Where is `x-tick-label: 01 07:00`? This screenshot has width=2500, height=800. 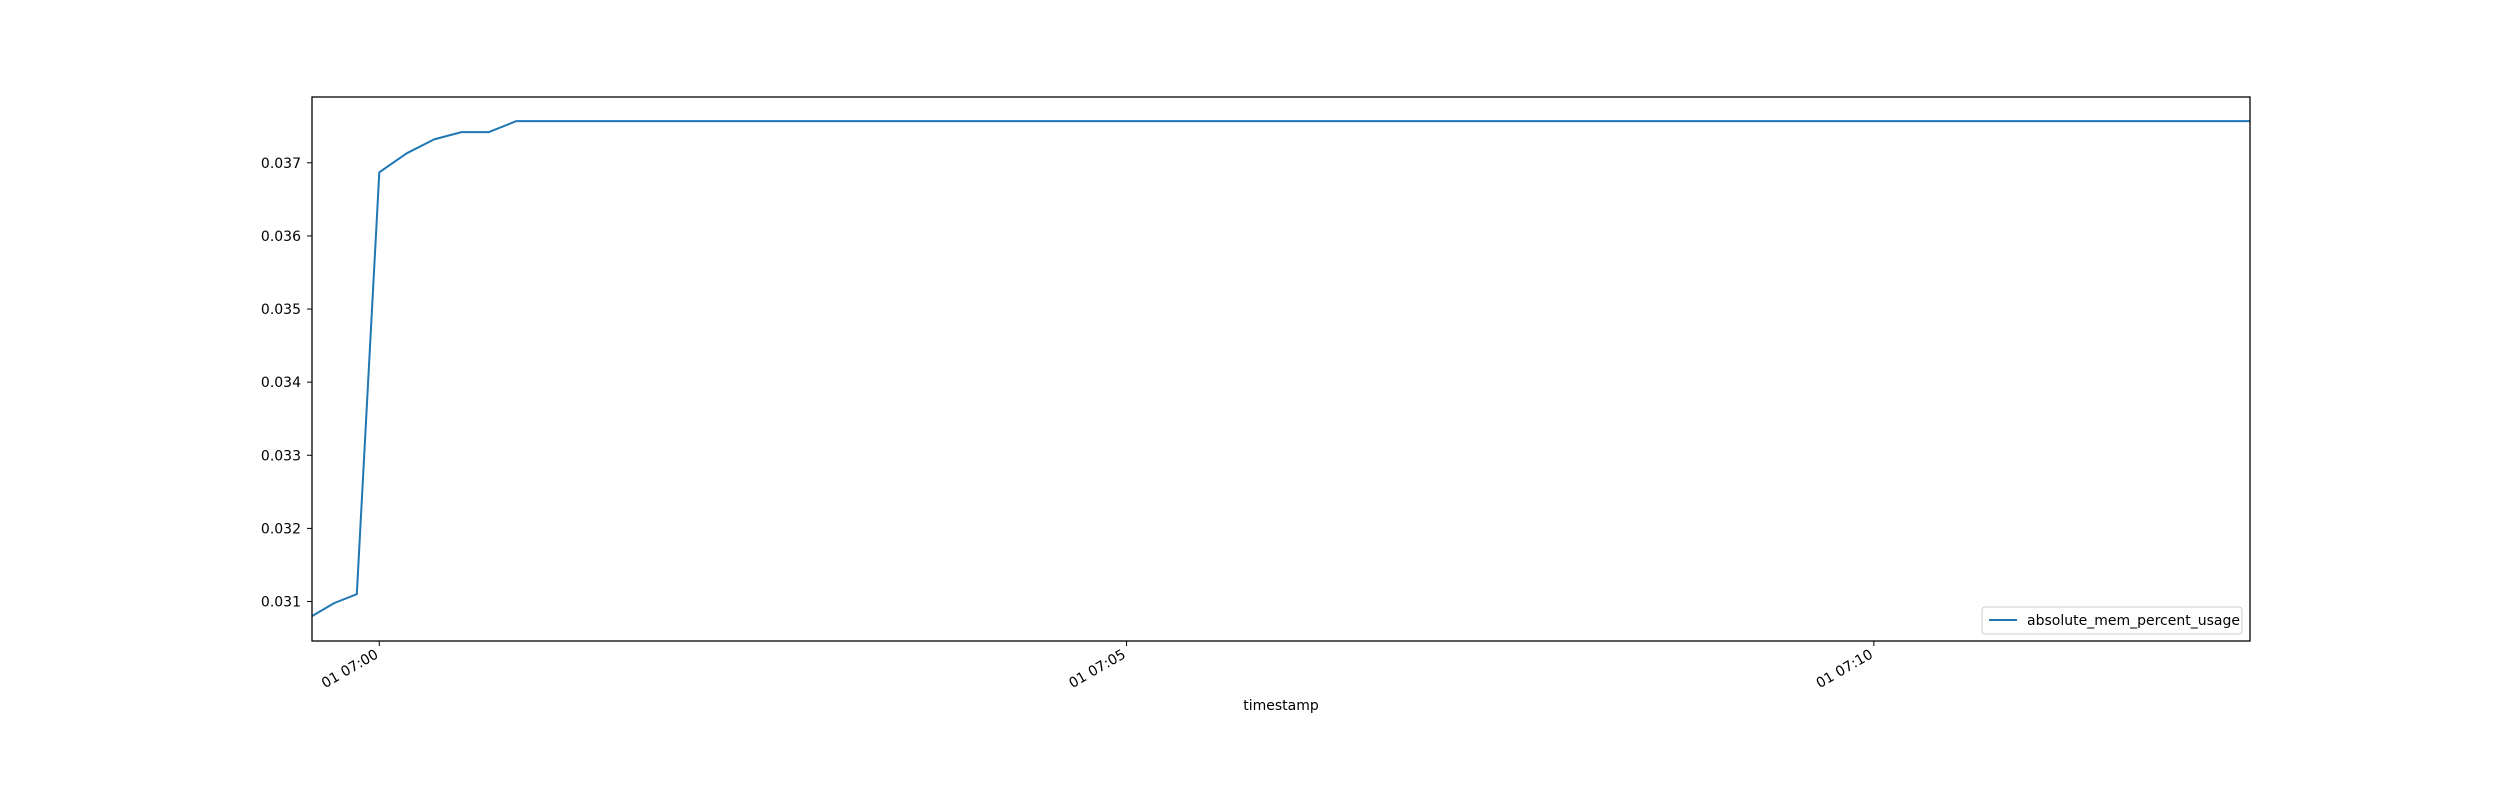 x-tick-label: 01 07:00 is located at coordinates (350, 669).